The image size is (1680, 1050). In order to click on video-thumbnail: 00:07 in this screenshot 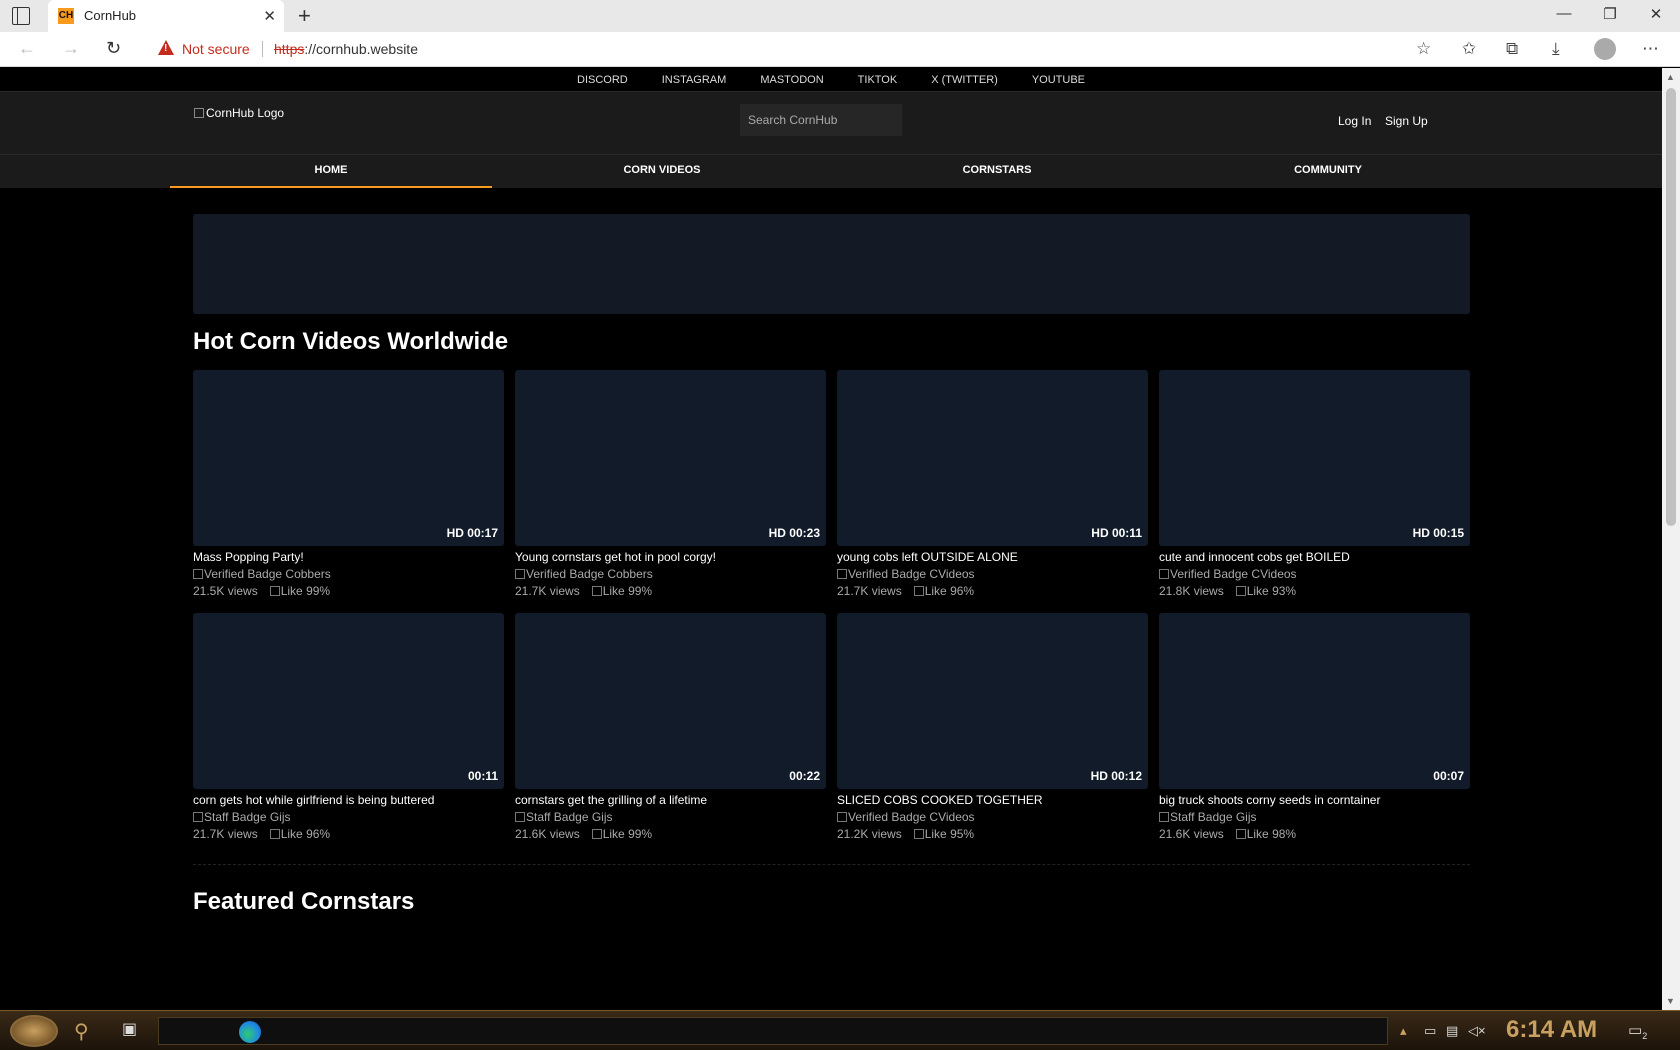, I will do `click(1314, 701)`.